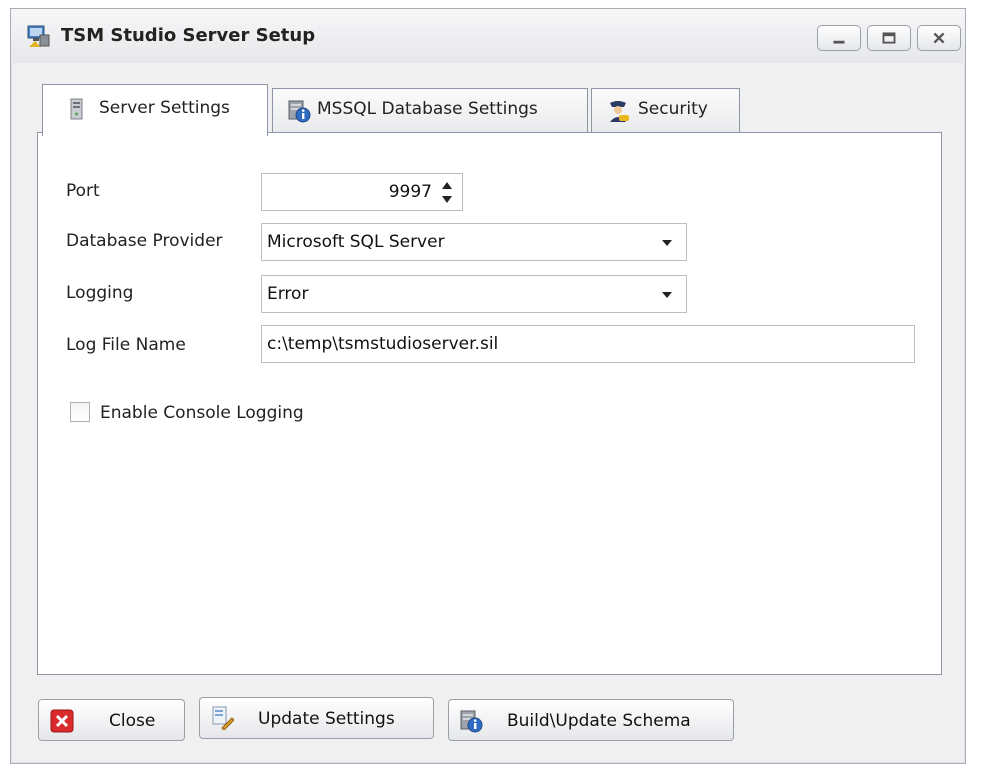 The width and height of the screenshot is (982, 771). I want to click on tab-security: Security, so click(665, 112).